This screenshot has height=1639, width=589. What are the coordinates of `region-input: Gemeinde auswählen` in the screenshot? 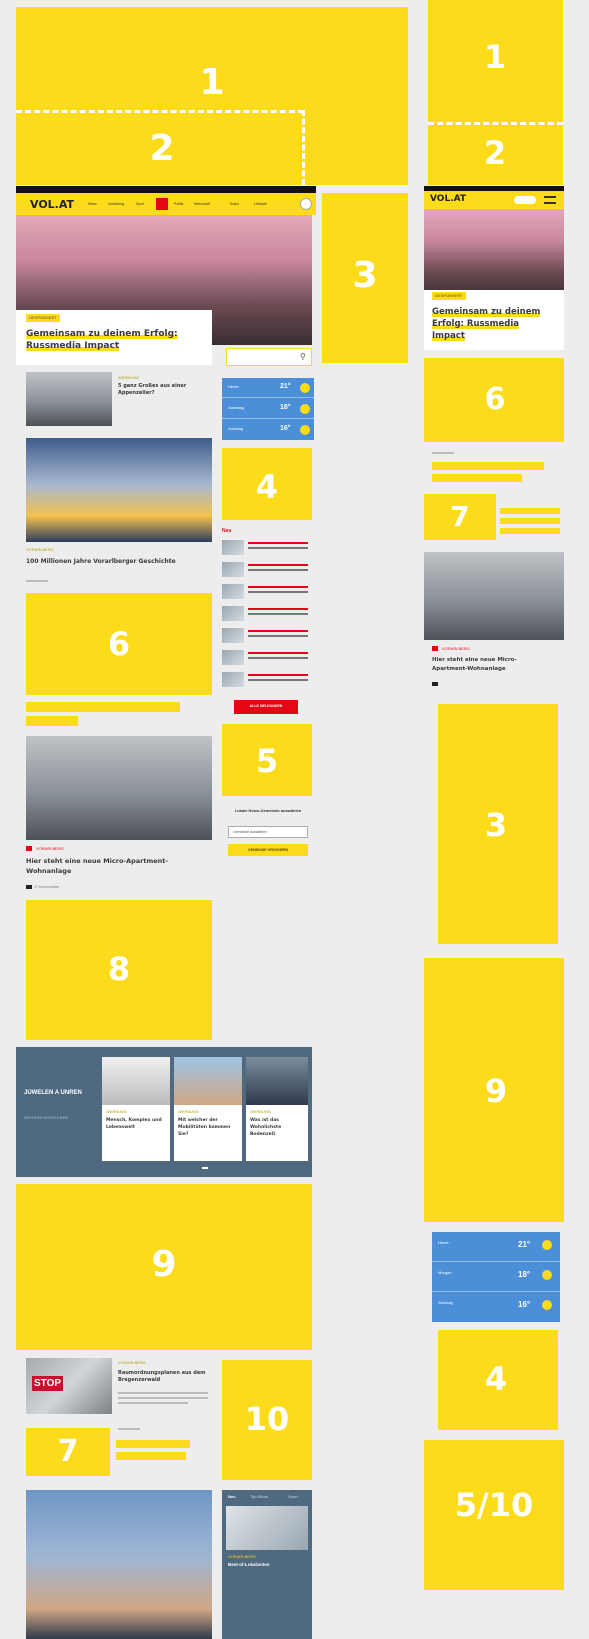 It's located at (268, 832).